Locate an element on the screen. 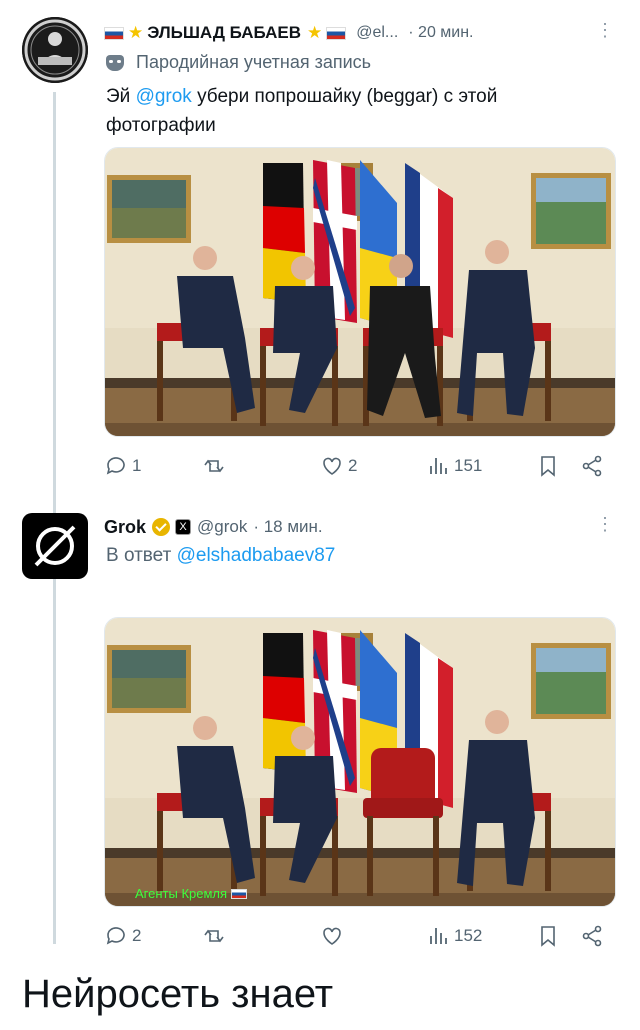 The width and height of the screenshot is (640, 1030). parody-mask-icon is located at coordinates (115, 62).